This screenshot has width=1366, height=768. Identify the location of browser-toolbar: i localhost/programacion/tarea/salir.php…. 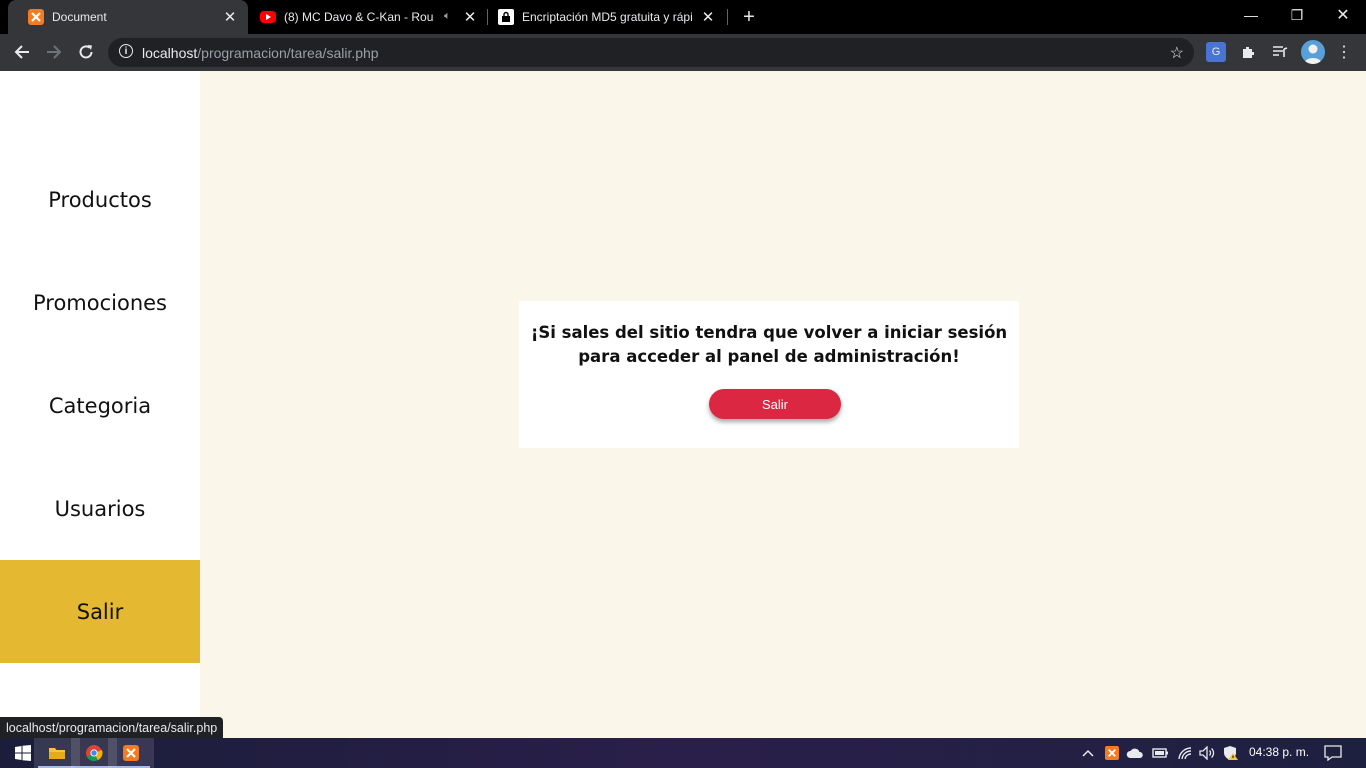
(683, 52).